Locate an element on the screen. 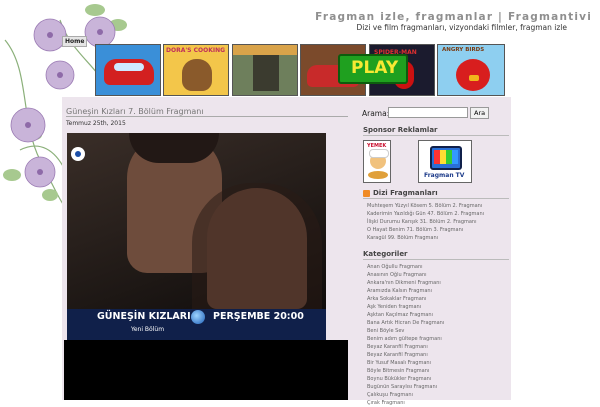 The width and height of the screenshot is (600, 407). doras-cooking-label: DORA'S COOKING is located at coordinates (196, 50).